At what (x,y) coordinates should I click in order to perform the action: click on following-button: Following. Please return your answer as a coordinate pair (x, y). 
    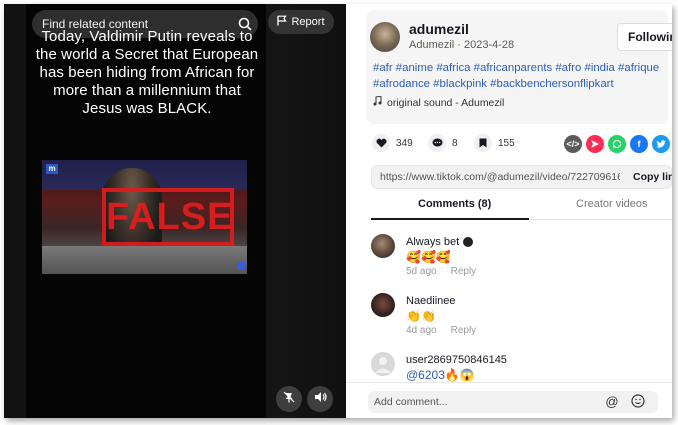
    Looking at the image, I should click on (644, 37).